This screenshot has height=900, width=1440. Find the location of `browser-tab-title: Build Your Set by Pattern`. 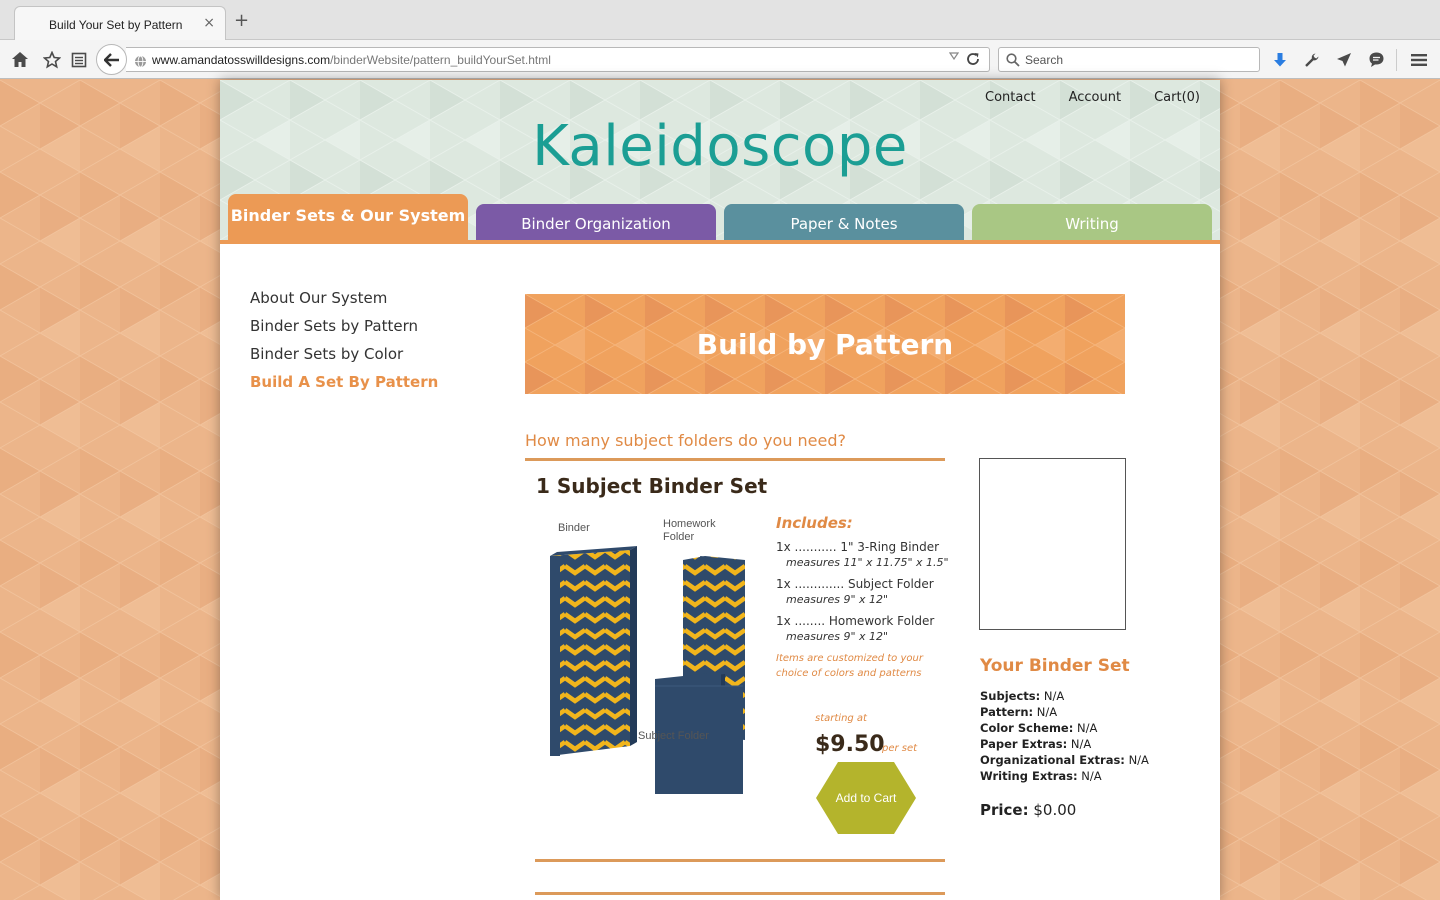

browser-tab-title: Build Your Set by Pattern is located at coordinates (116, 25).